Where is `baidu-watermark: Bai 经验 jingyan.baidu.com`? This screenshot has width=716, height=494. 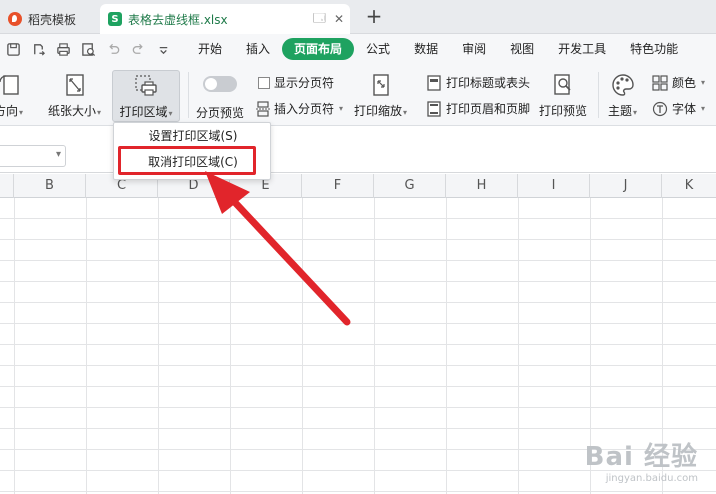
baidu-watermark: Bai 经验 jingyan.baidu.com is located at coordinates (641, 460).